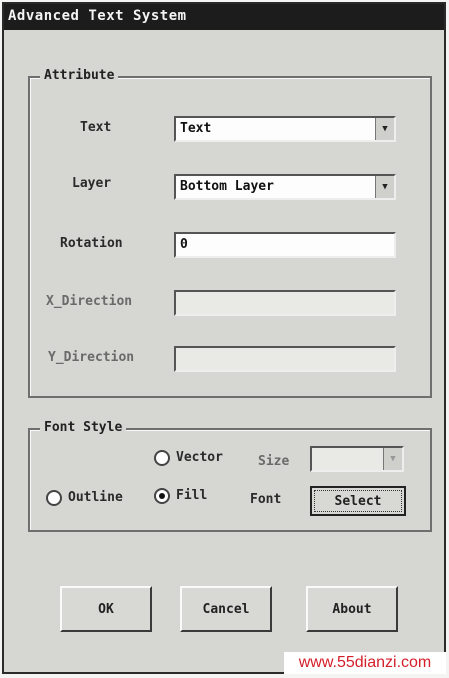 The image size is (449, 678). Describe the element at coordinates (95, 497) in the screenshot. I see `outline-label: Outline` at that location.